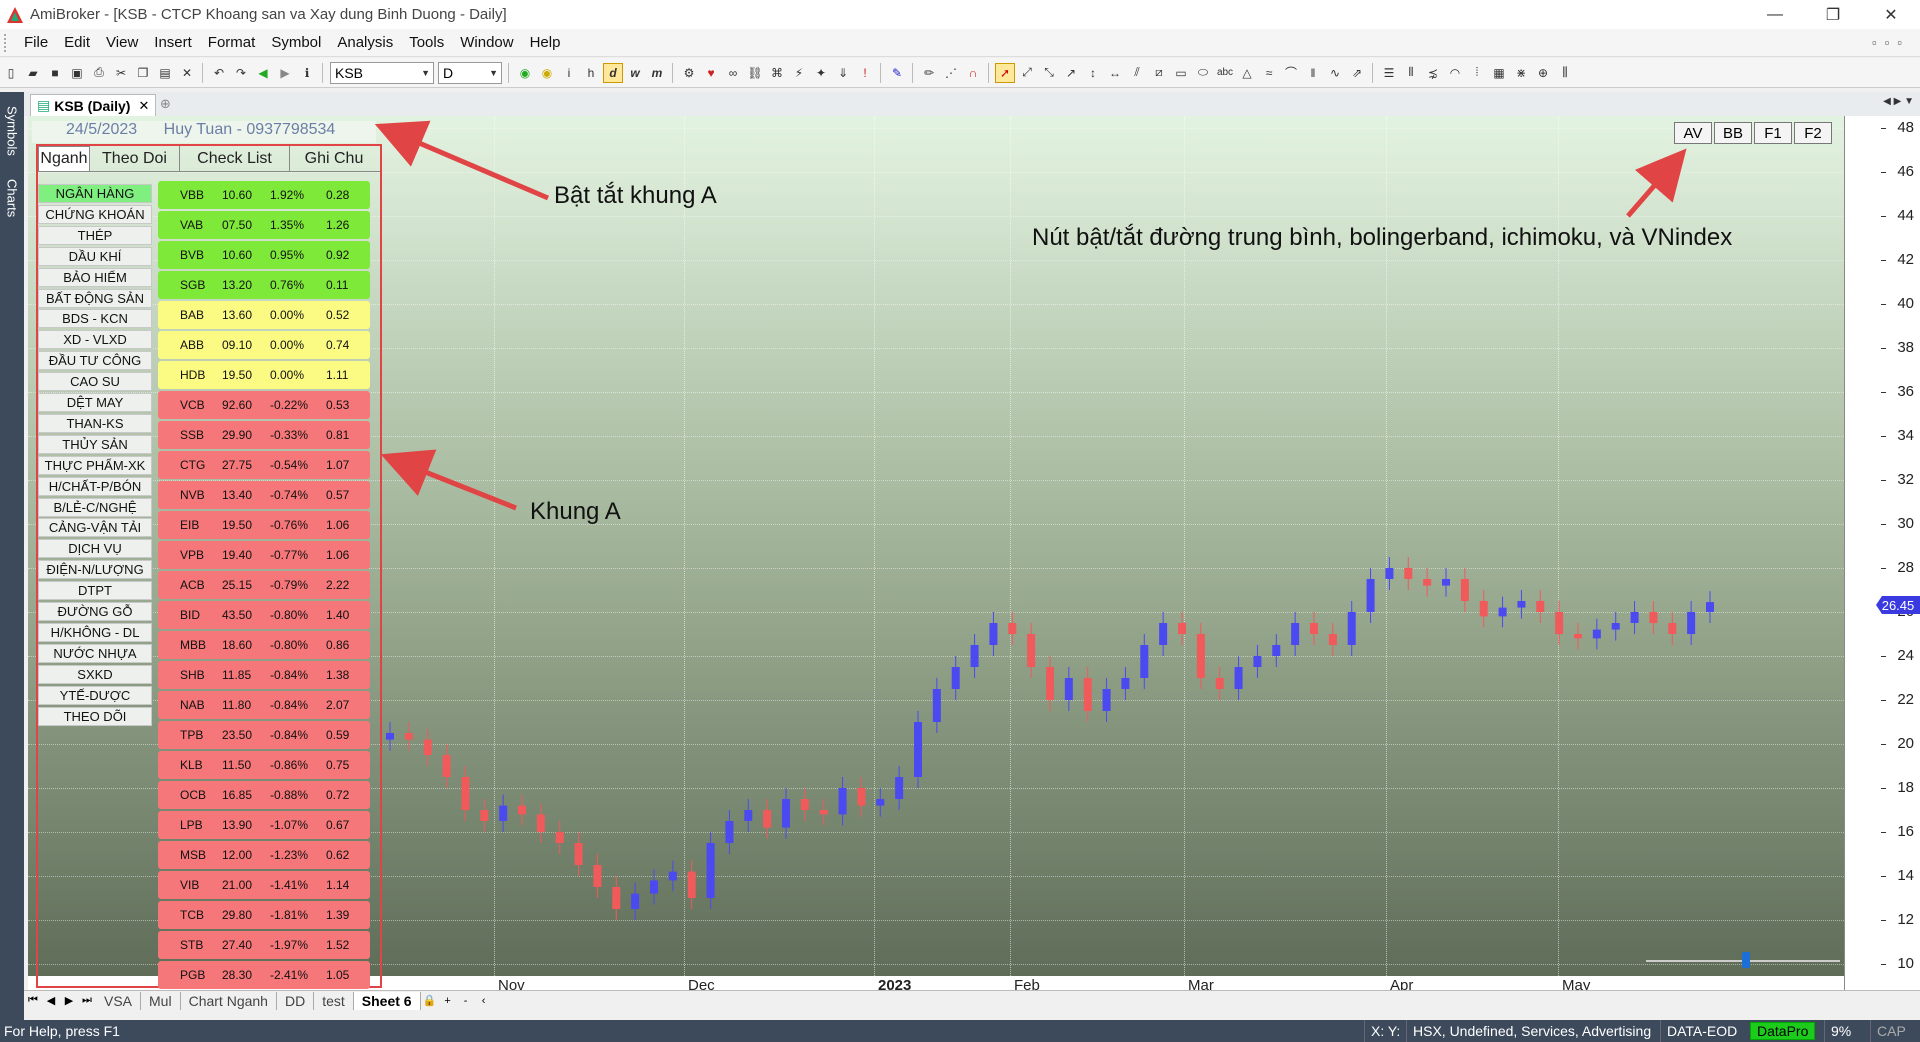 The image size is (1920, 1042). Describe the element at coordinates (95, 402) in the screenshot. I see `sector-item: DỆT MAY` at that location.